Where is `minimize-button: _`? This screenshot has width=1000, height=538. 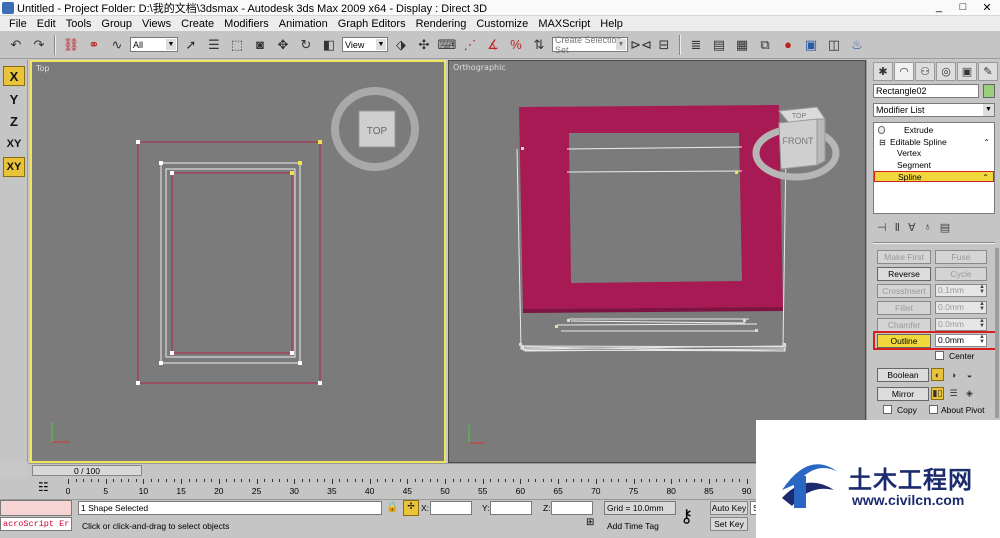
minimize-button: _ is located at coordinates (939, 7).